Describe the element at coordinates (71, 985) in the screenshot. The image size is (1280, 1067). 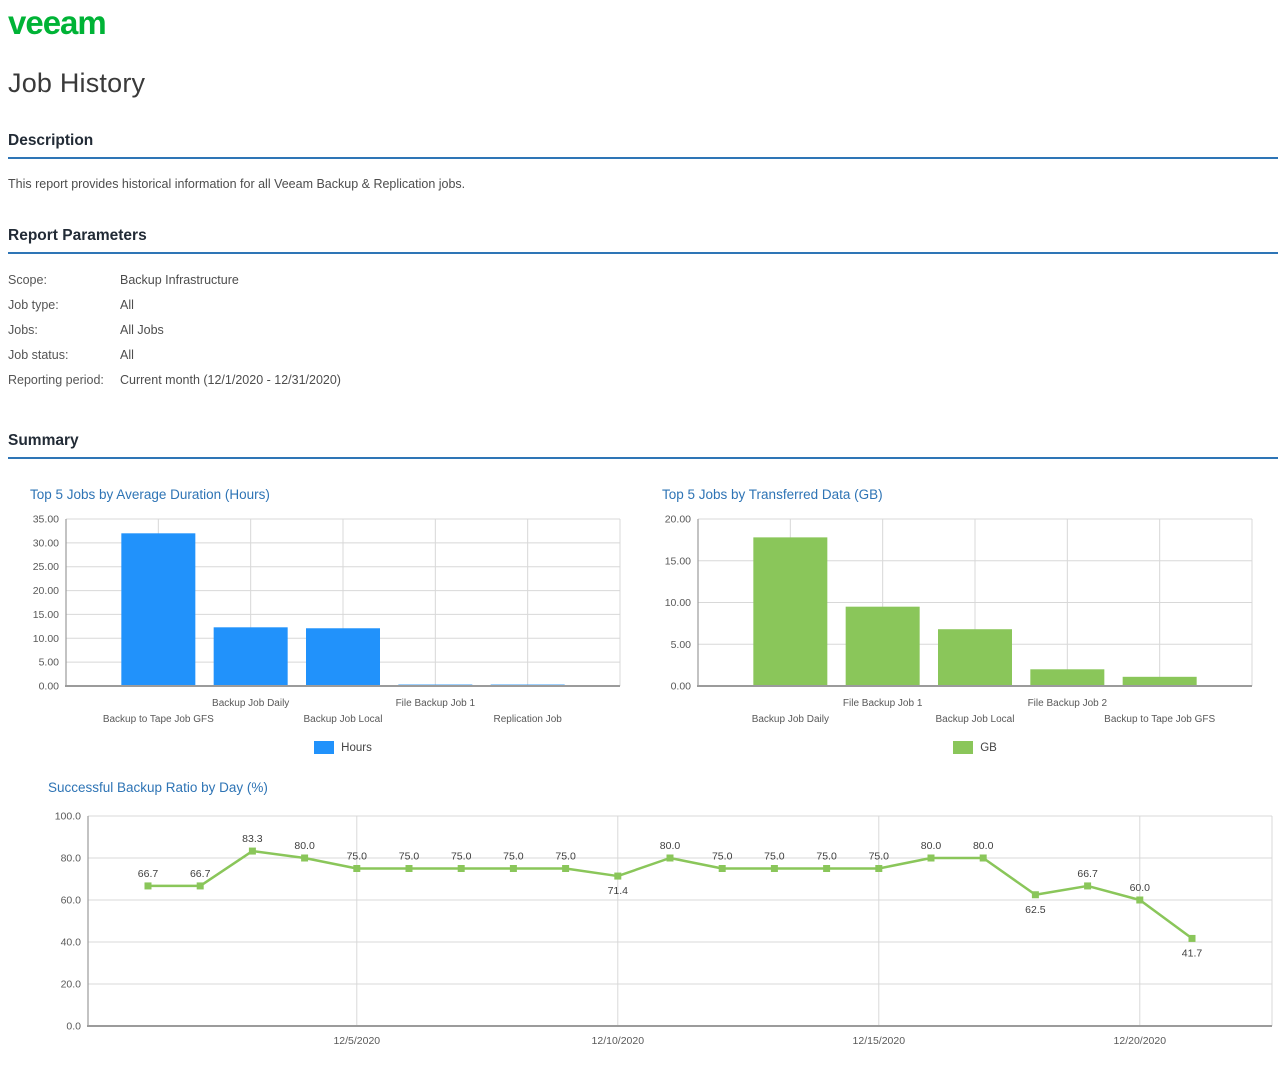
I see `y-tick-label: 20.0` at that location.